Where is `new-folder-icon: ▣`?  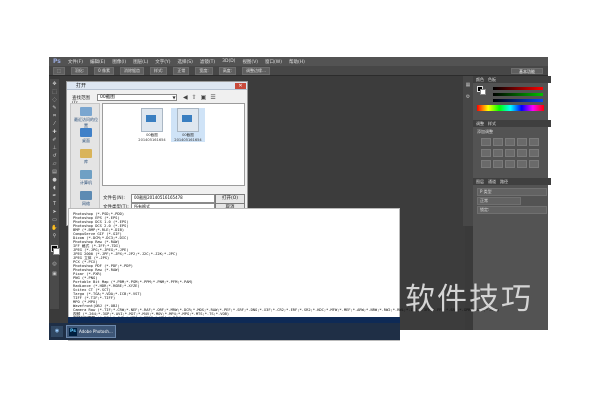 new-folder-icon: ▣ is located at coordinates (204, 97).